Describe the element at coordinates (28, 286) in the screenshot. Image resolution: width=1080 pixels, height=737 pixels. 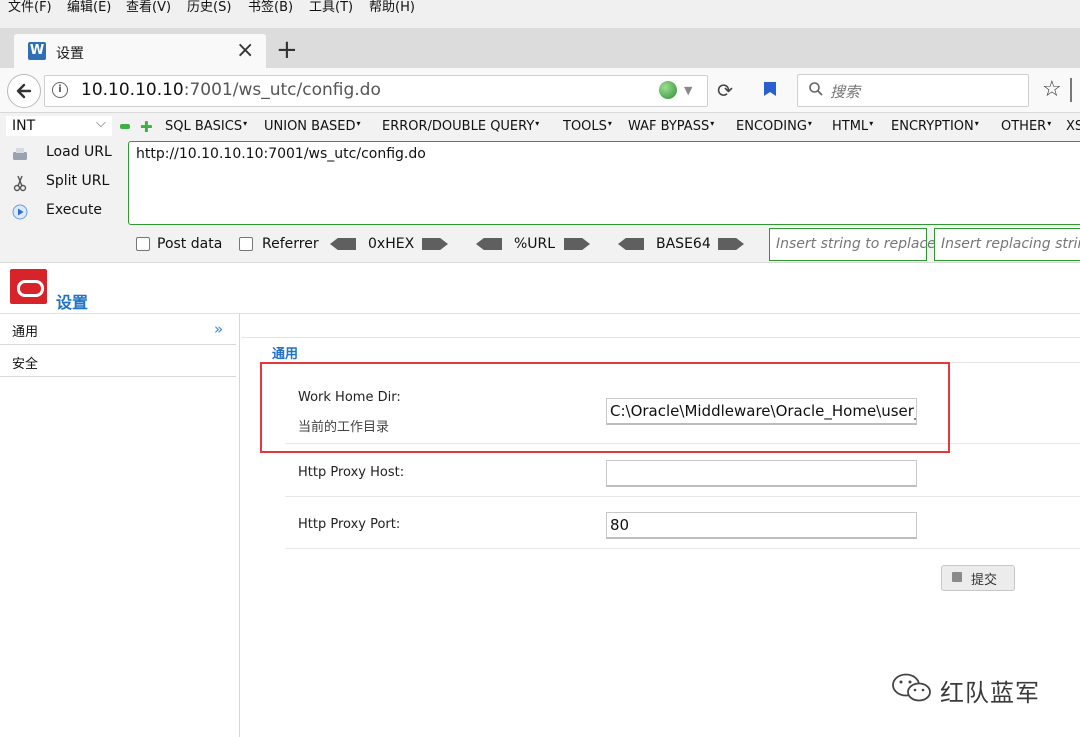
I see `oracle-logo` at that location.